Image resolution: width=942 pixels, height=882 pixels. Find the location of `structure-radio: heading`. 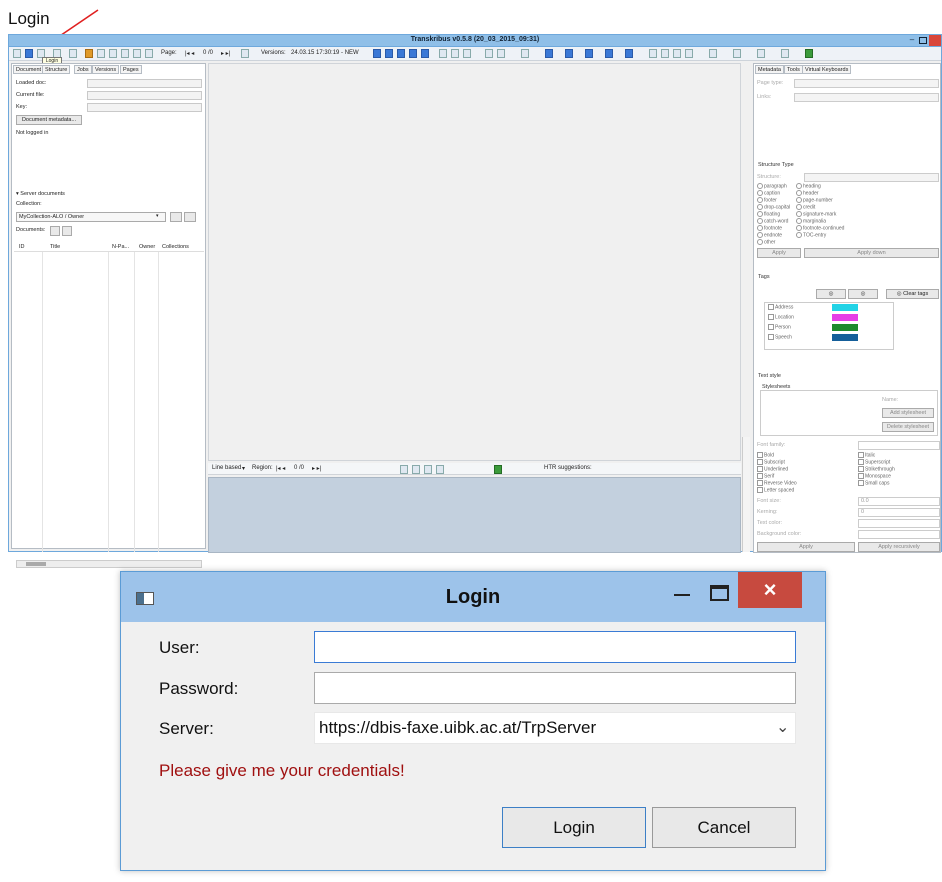

structure-radio: heading is located at coordinates (808, 186).